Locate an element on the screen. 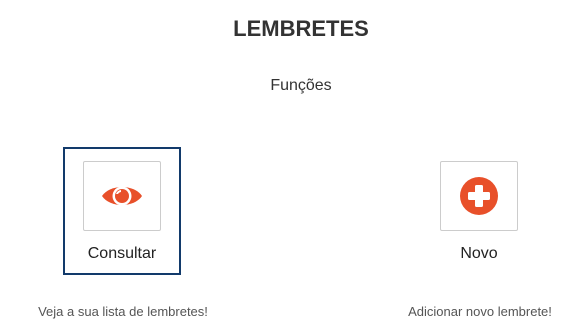  novo-description: Adicionar novo lembrete! is located at coordinates (480, 311).